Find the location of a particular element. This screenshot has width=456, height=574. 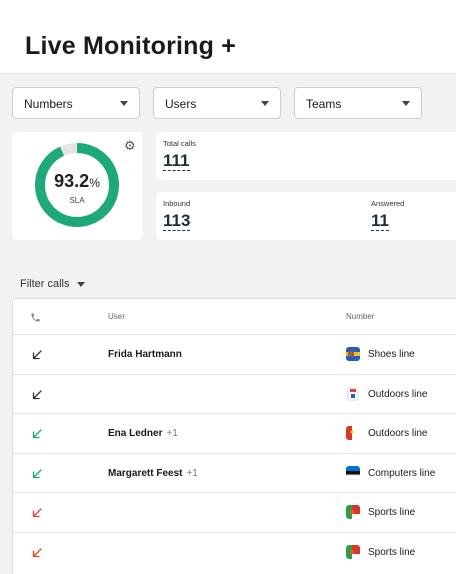

total-calls-label: Total calls is located at coordinates (179, 143).